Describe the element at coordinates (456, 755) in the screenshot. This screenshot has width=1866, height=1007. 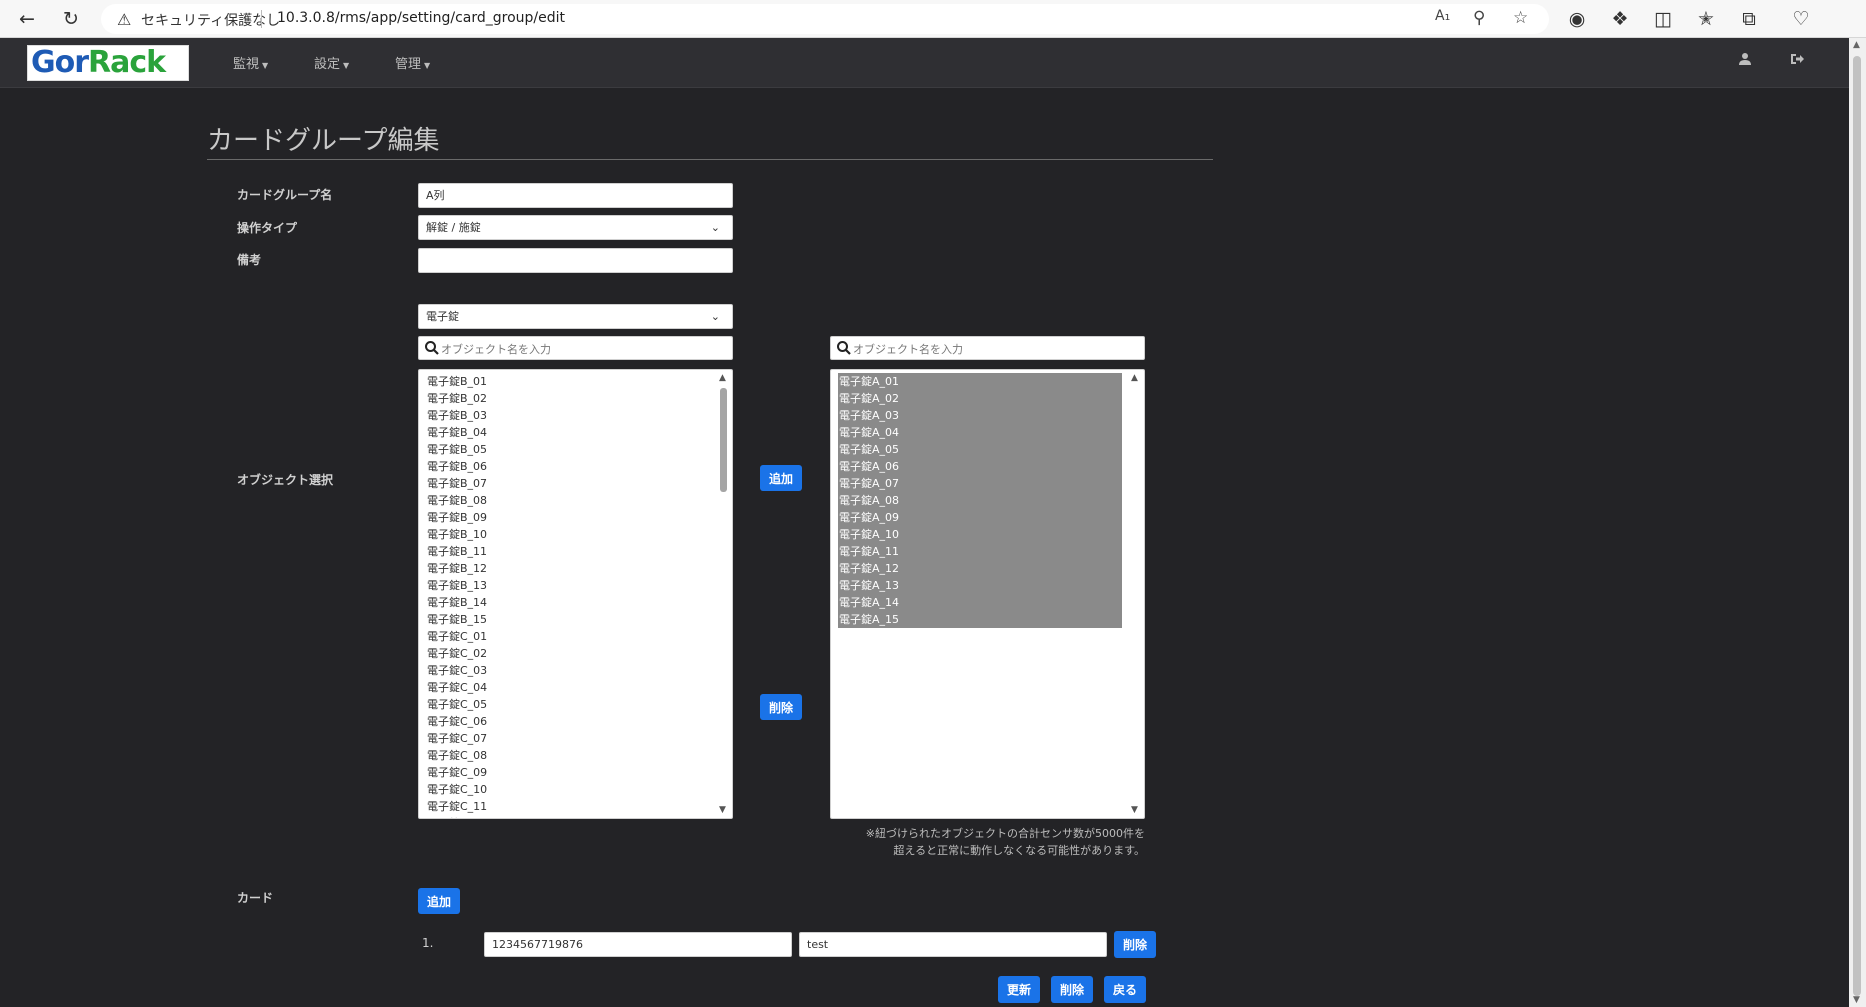
I see `list-item: 電子錠C_08` at that location.